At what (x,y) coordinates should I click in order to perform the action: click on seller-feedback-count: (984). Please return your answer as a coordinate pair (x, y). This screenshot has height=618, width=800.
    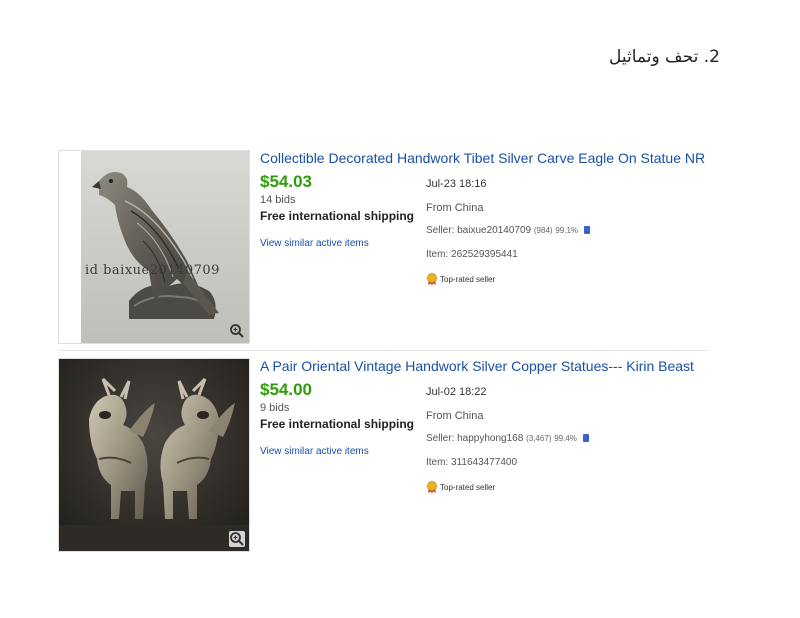
    Looking at the image, I should click on (543, 230).